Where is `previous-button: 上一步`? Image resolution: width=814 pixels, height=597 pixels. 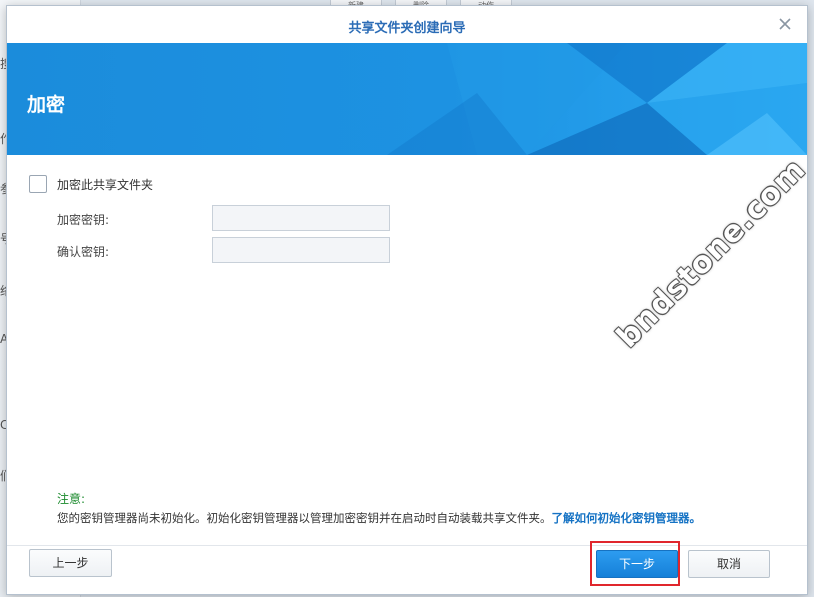 previous-button: 上一步 is located at coordinates (70, 563).